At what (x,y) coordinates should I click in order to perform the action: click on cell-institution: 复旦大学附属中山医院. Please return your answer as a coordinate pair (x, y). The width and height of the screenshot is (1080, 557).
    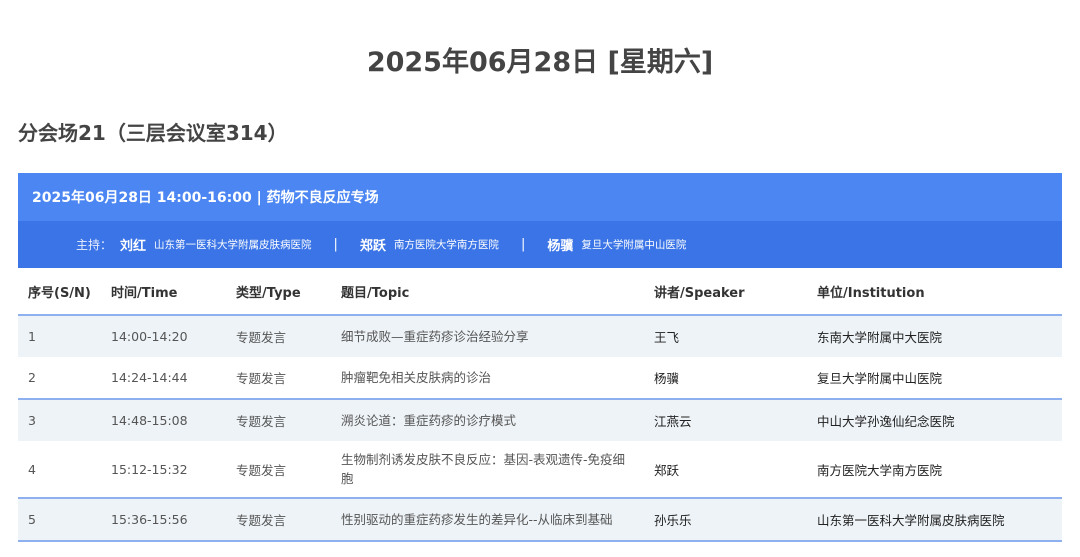
    Looking at the image, I should click on (934, 378).